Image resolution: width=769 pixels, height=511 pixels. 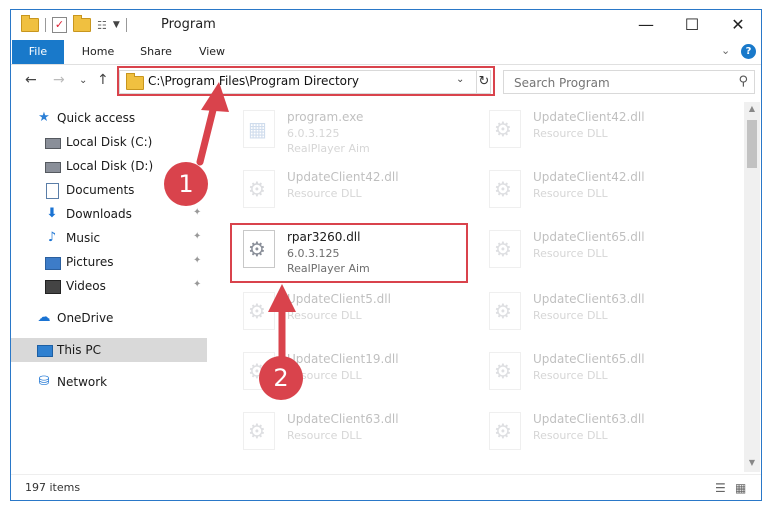 I want to click on tab-file: File, so click(x=38, y=52).